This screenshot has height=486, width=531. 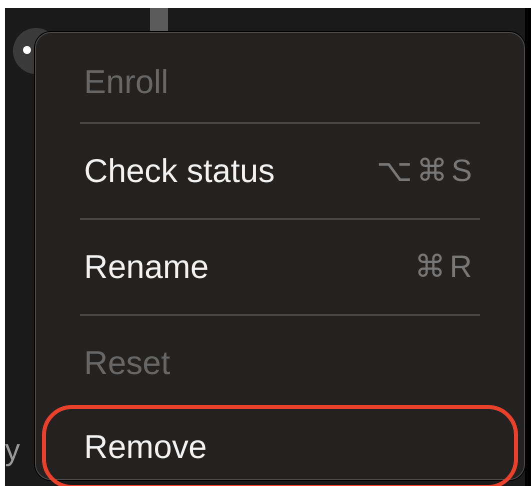 What do you see at coordinates (280, 445) in the screenshot?
I see `menu-item: Remove` at bounding box center [280, 445].